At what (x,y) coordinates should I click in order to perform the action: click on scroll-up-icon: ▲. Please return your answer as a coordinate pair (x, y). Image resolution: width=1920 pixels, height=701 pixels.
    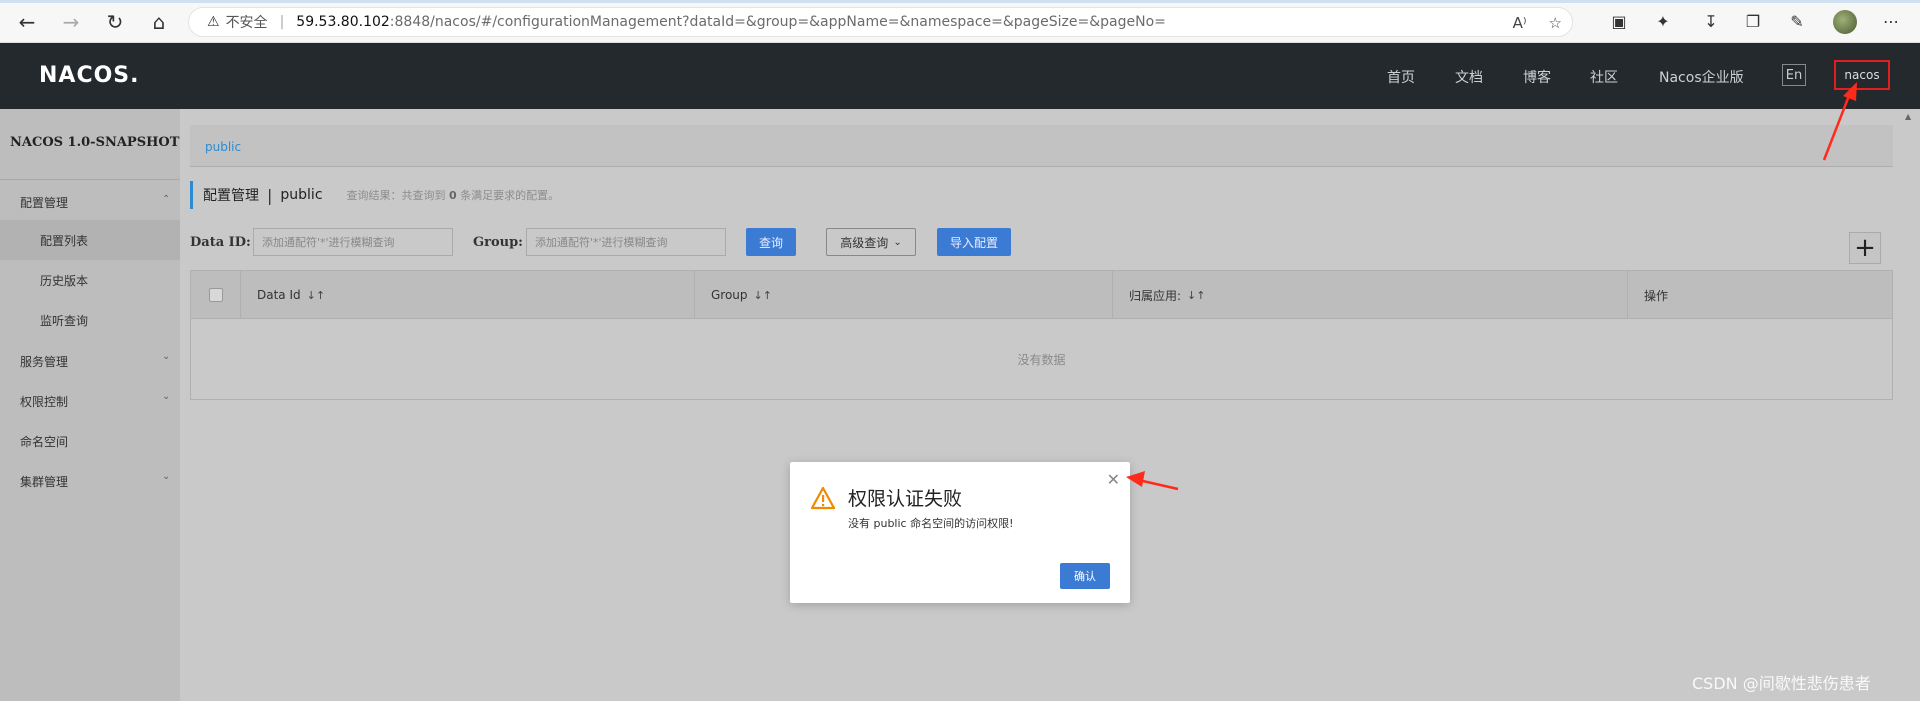
    Looking at the image, I should click on (1908, 116).